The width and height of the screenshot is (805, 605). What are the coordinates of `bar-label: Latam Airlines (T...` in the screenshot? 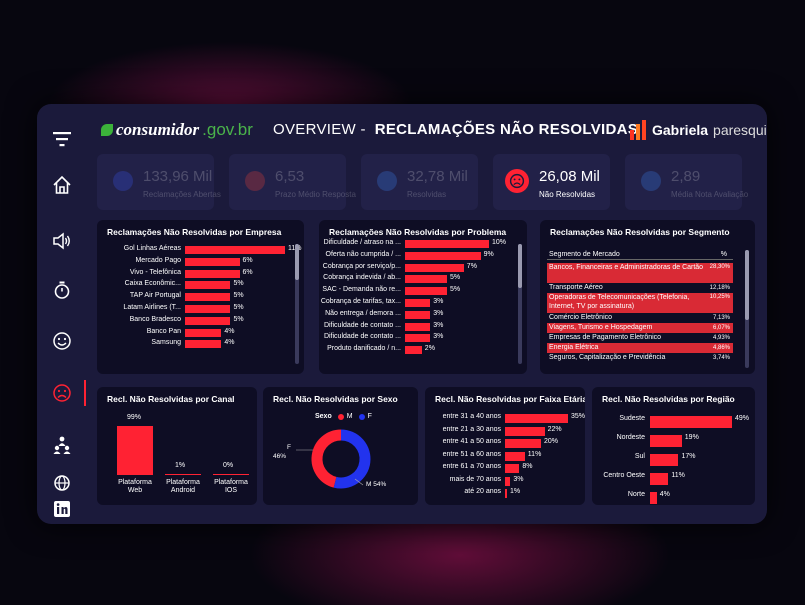 It's located at (152, 307).